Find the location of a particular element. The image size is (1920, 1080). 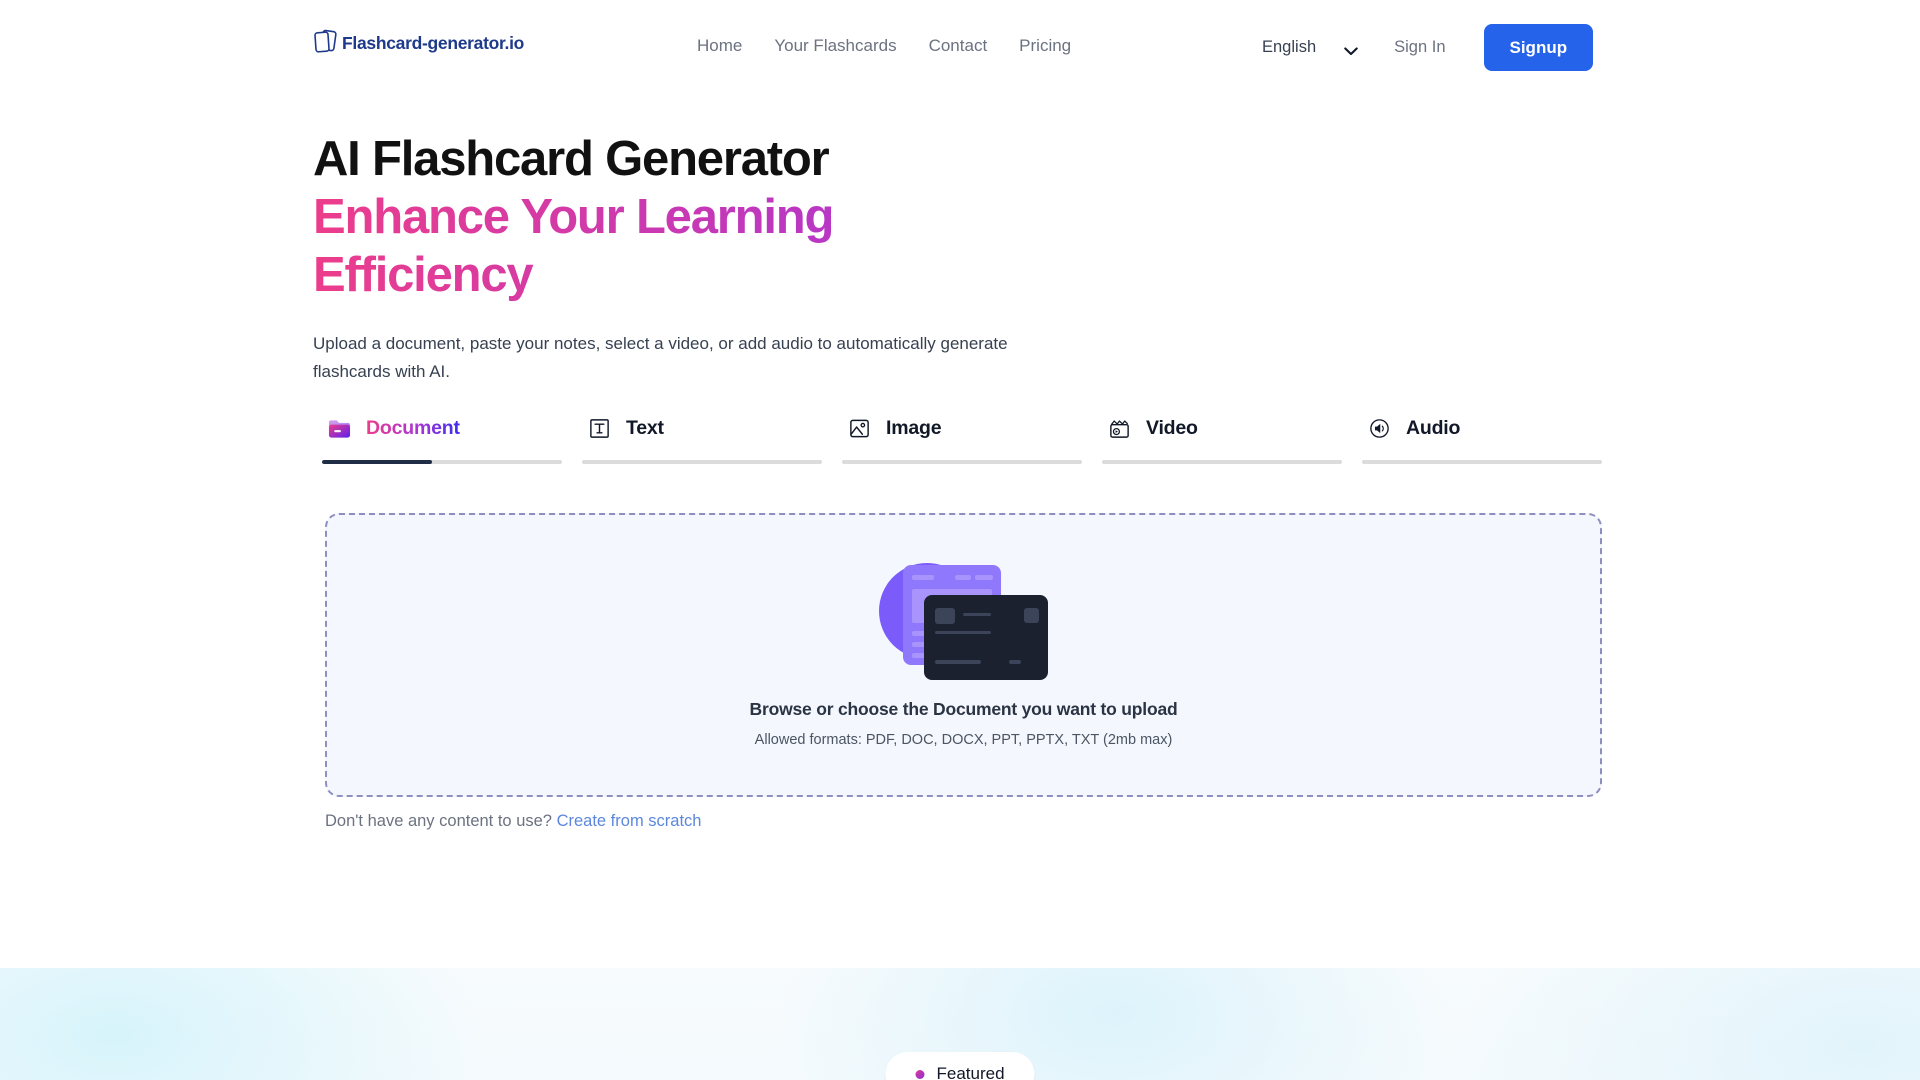

nav-item-your-flashcards: Your Flashcards is located at coordinates (835, 46).